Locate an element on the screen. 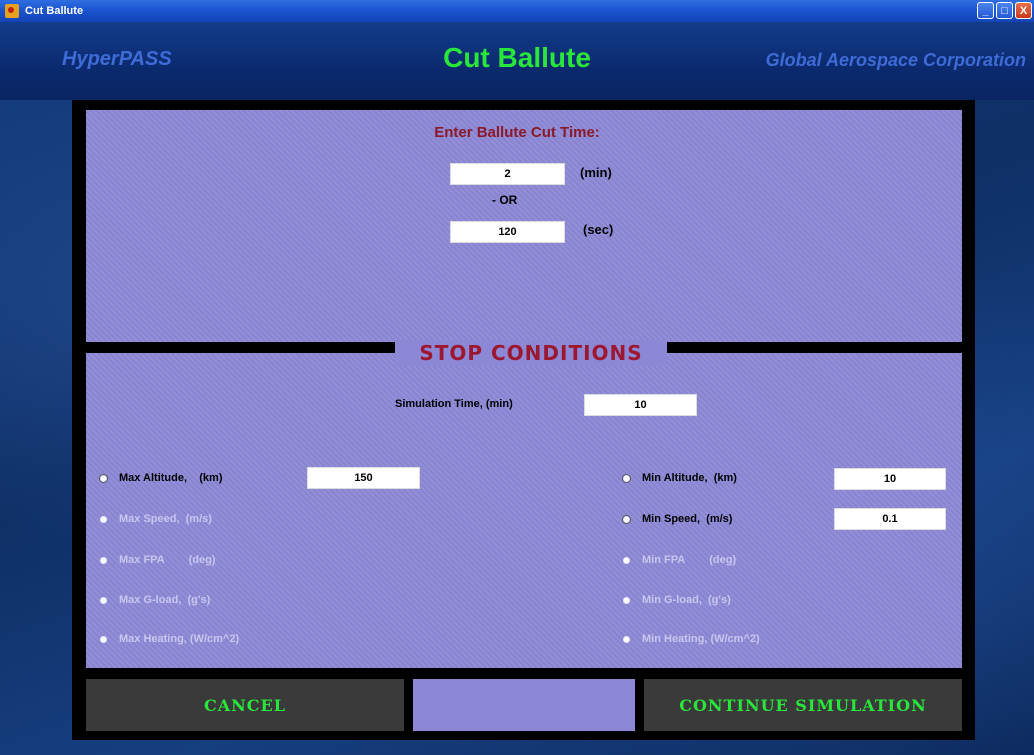  max-altitude-label: Max Altitude, (km) is located at coordinates (171, 478).